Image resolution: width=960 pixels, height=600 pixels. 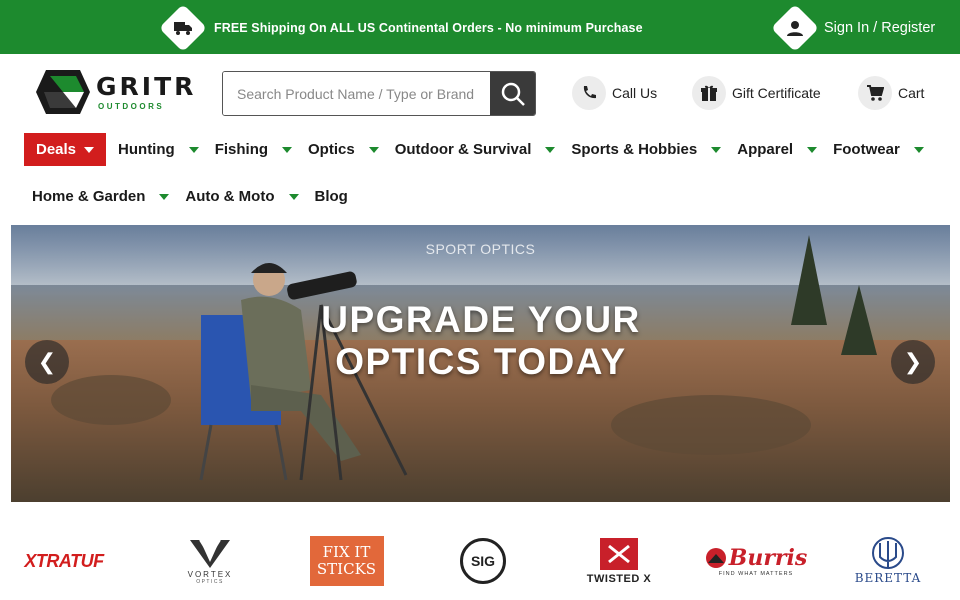 What do you see at coordinates (765, 149) in the screenshot?
I see `nav-label: Apparel` at bounding box center [765, 149].